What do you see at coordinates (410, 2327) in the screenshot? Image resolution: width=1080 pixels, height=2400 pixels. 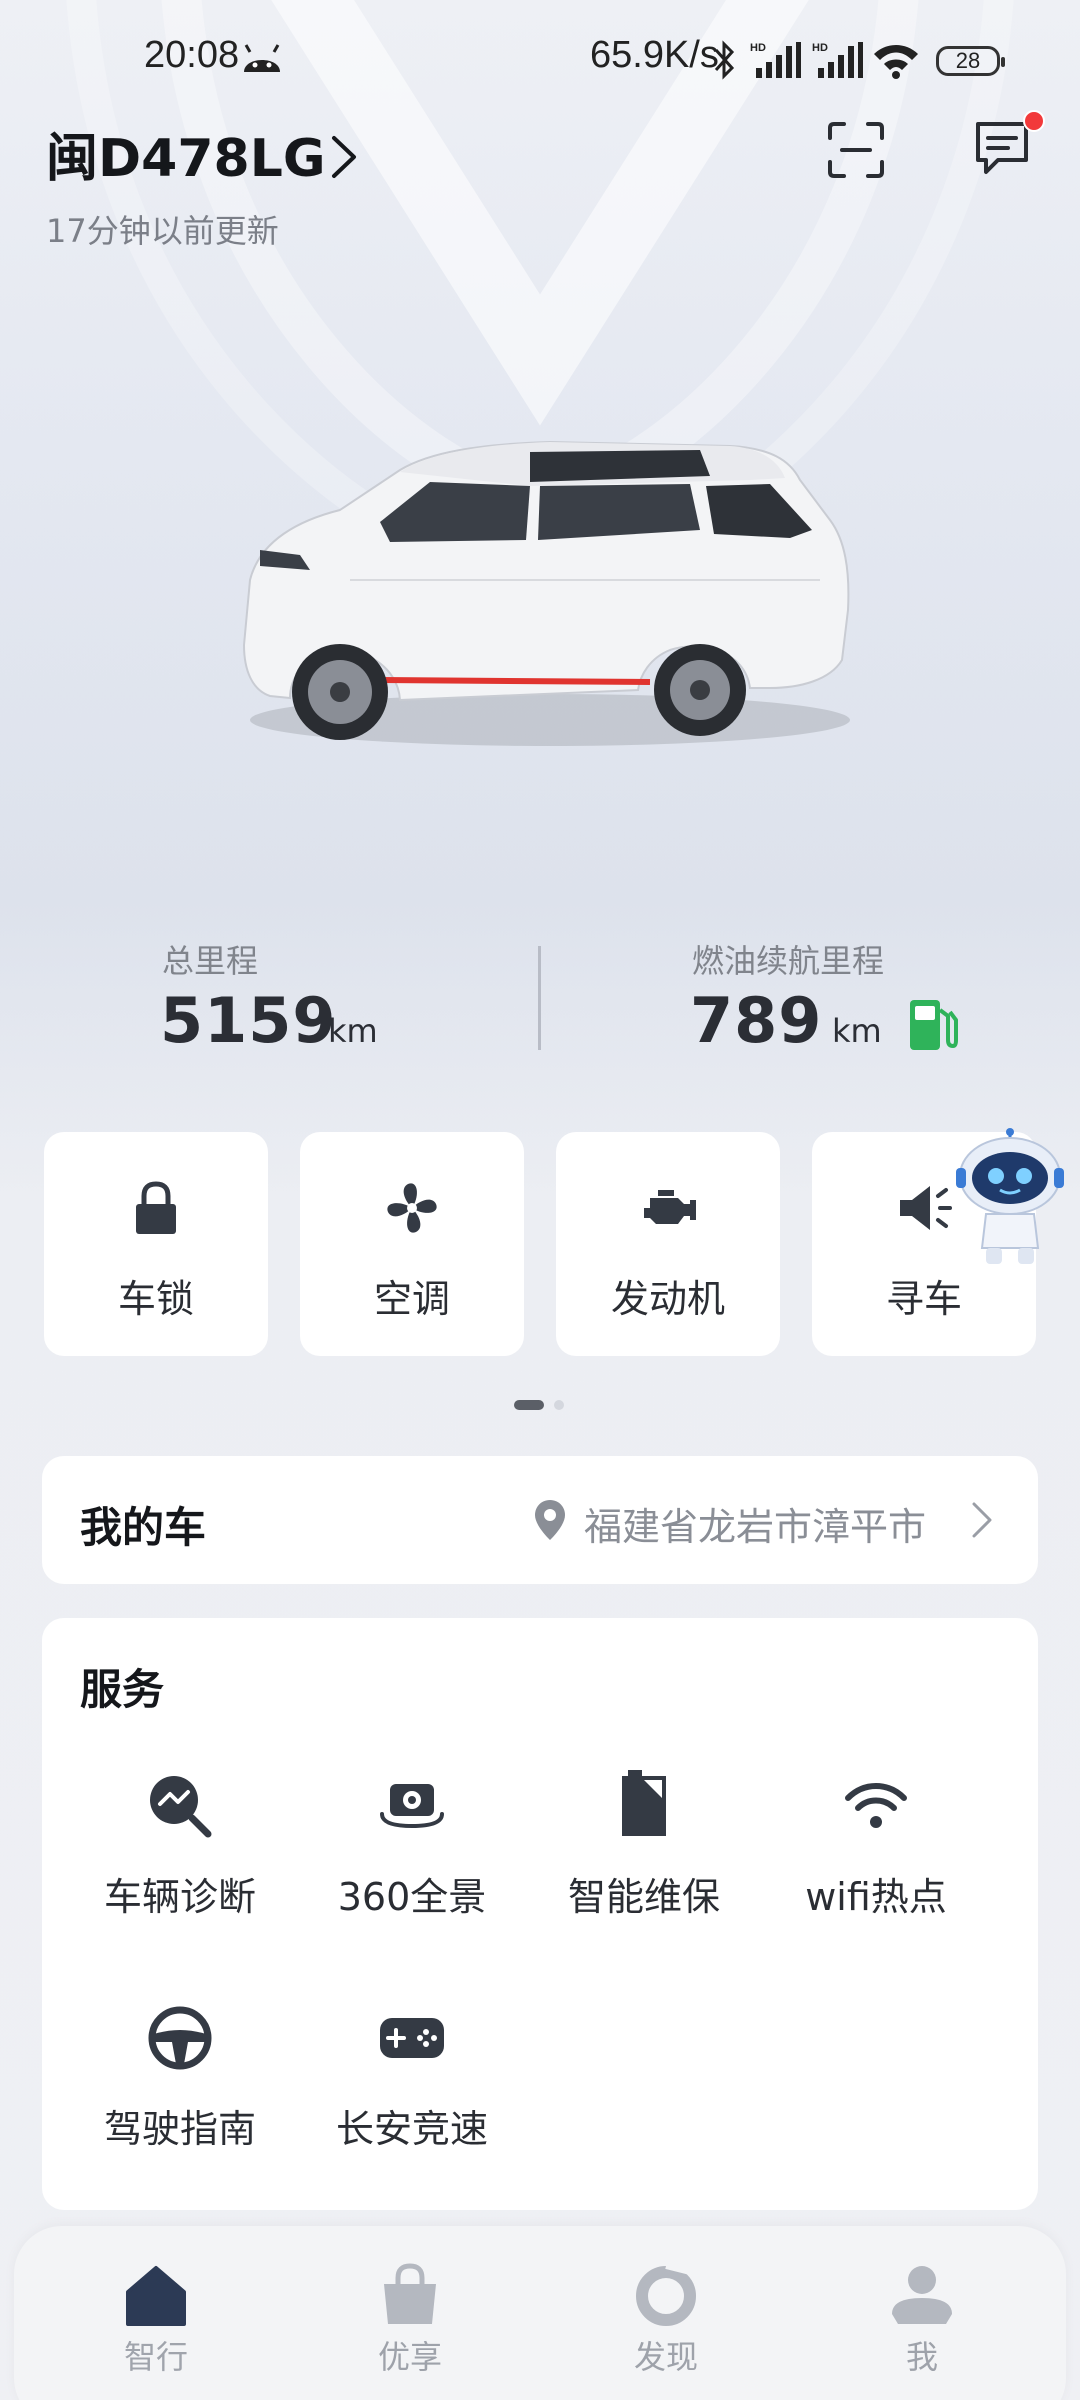 I see `nav-tab-benefits: 优享` at bounding box center [410, 2327].